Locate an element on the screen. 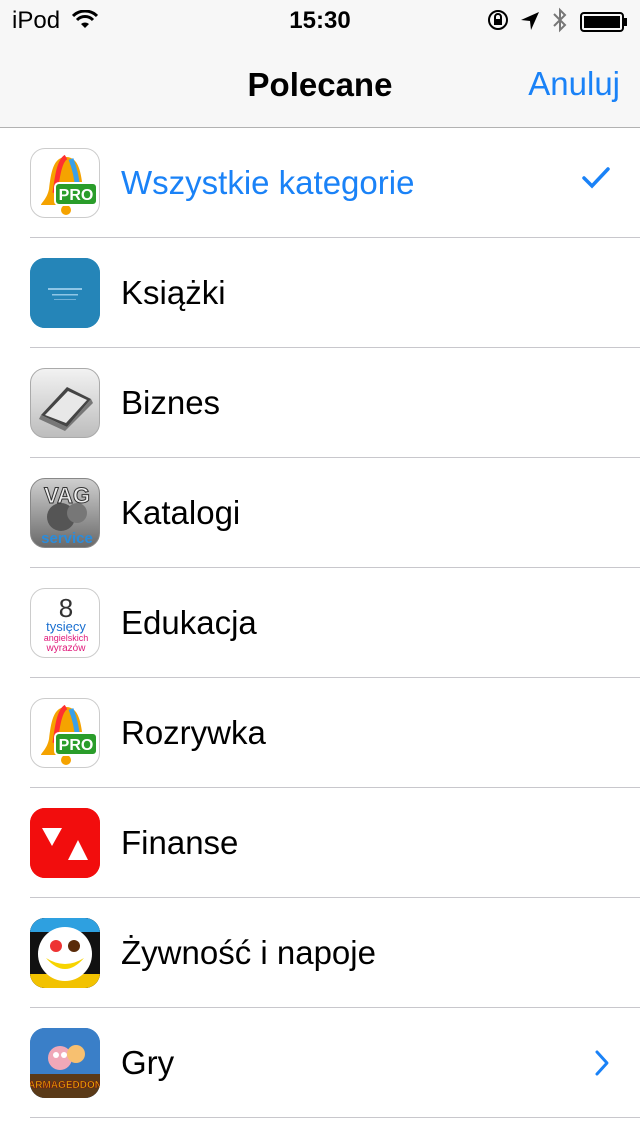 The image size is (640, 1136). scanner-app-icon is located at coordinates (65, 403).